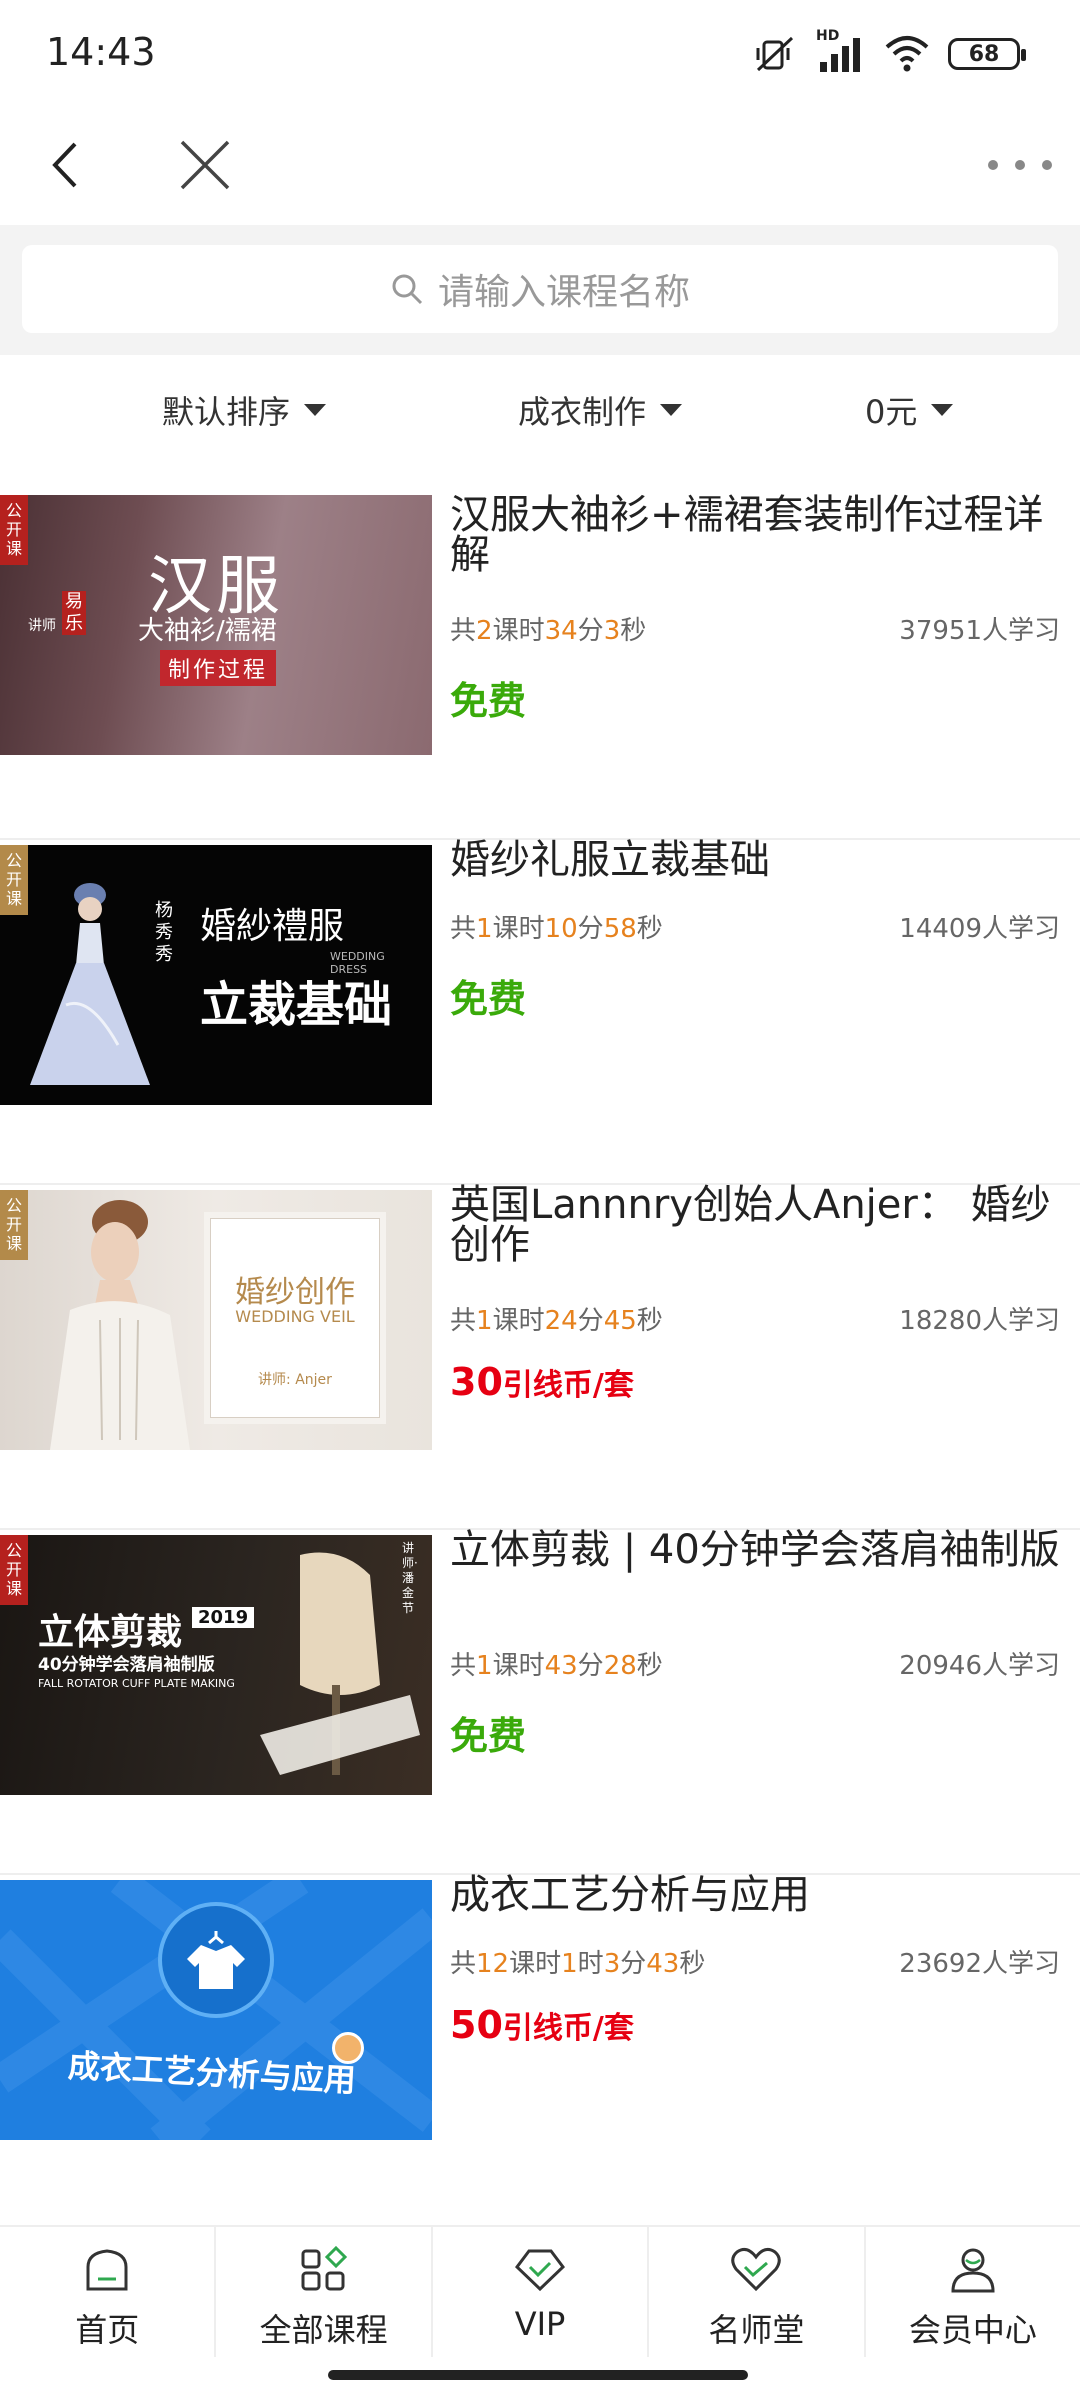  Describe the element at coordinates (295, 1292) in the screenshot. I see `thumb-main-text: 婚纱创作` at that location.